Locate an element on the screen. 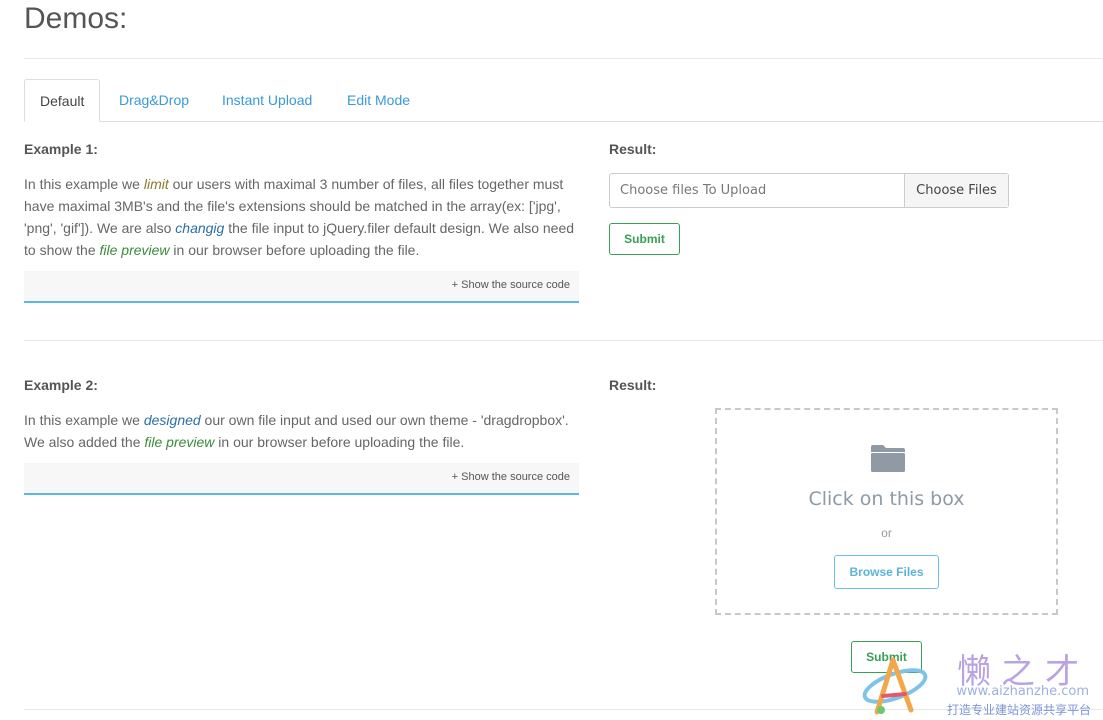  file-input-placeholder: Choose files To Upload is located at coordinates (693, 190).